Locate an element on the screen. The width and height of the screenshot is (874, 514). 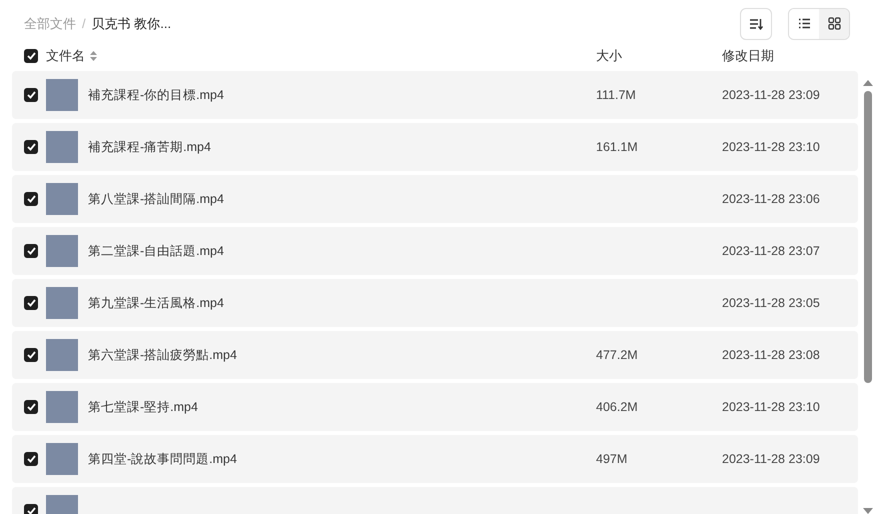
file-size: 497M is located at coordinates (612, 459).